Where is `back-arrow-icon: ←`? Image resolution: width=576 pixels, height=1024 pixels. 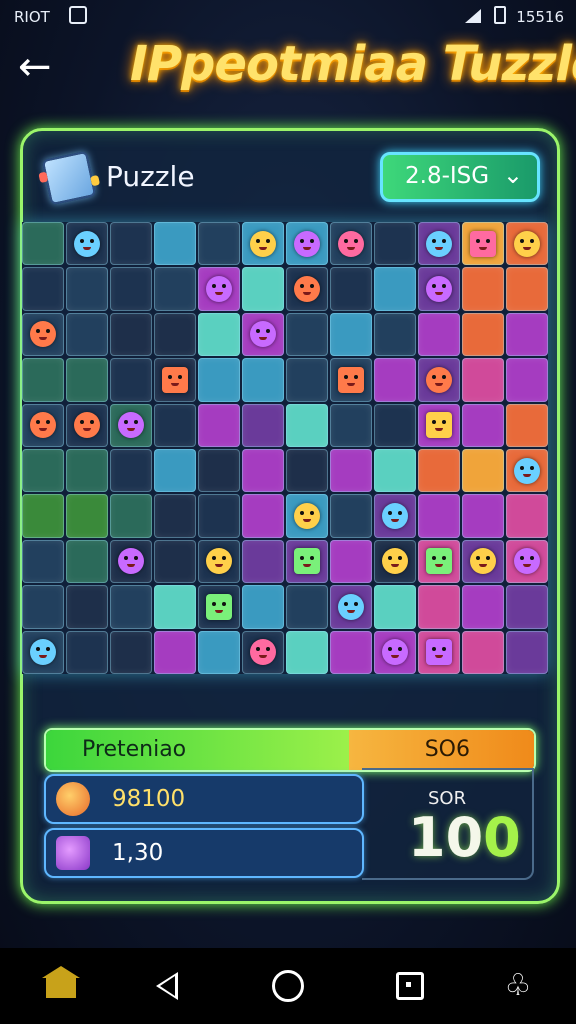 back-arrow-icon: ← is located at coordinates (39, 67).